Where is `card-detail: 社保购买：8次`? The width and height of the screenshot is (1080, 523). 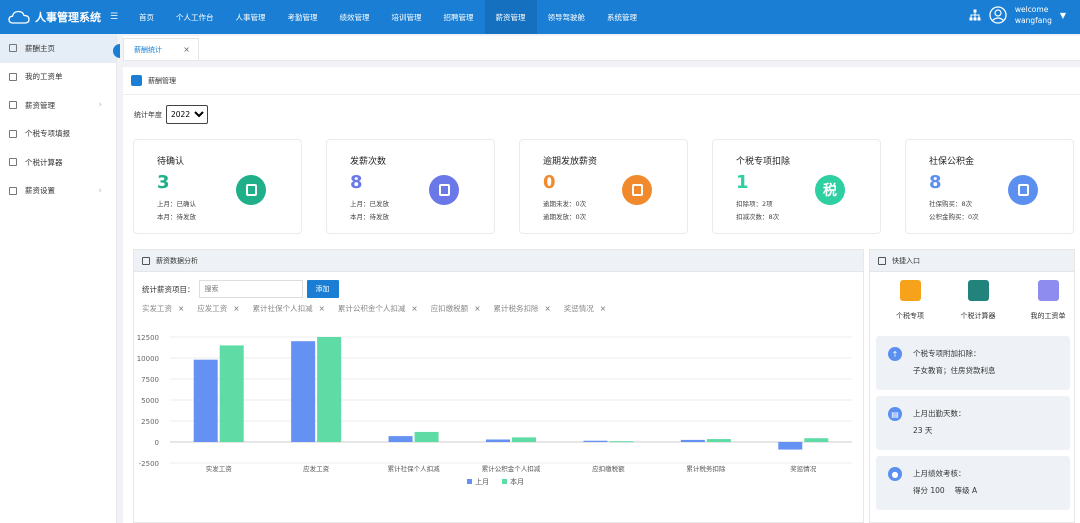 card-detail: 社保购买：8次 is located at coordinates (951, 204).